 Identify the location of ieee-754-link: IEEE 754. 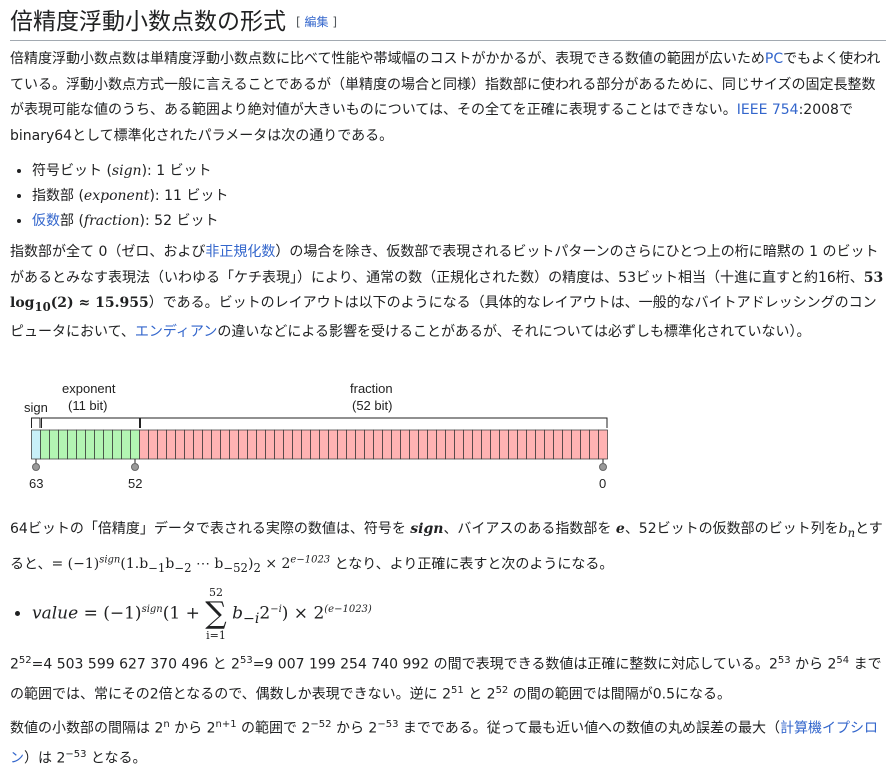
(768, 110).